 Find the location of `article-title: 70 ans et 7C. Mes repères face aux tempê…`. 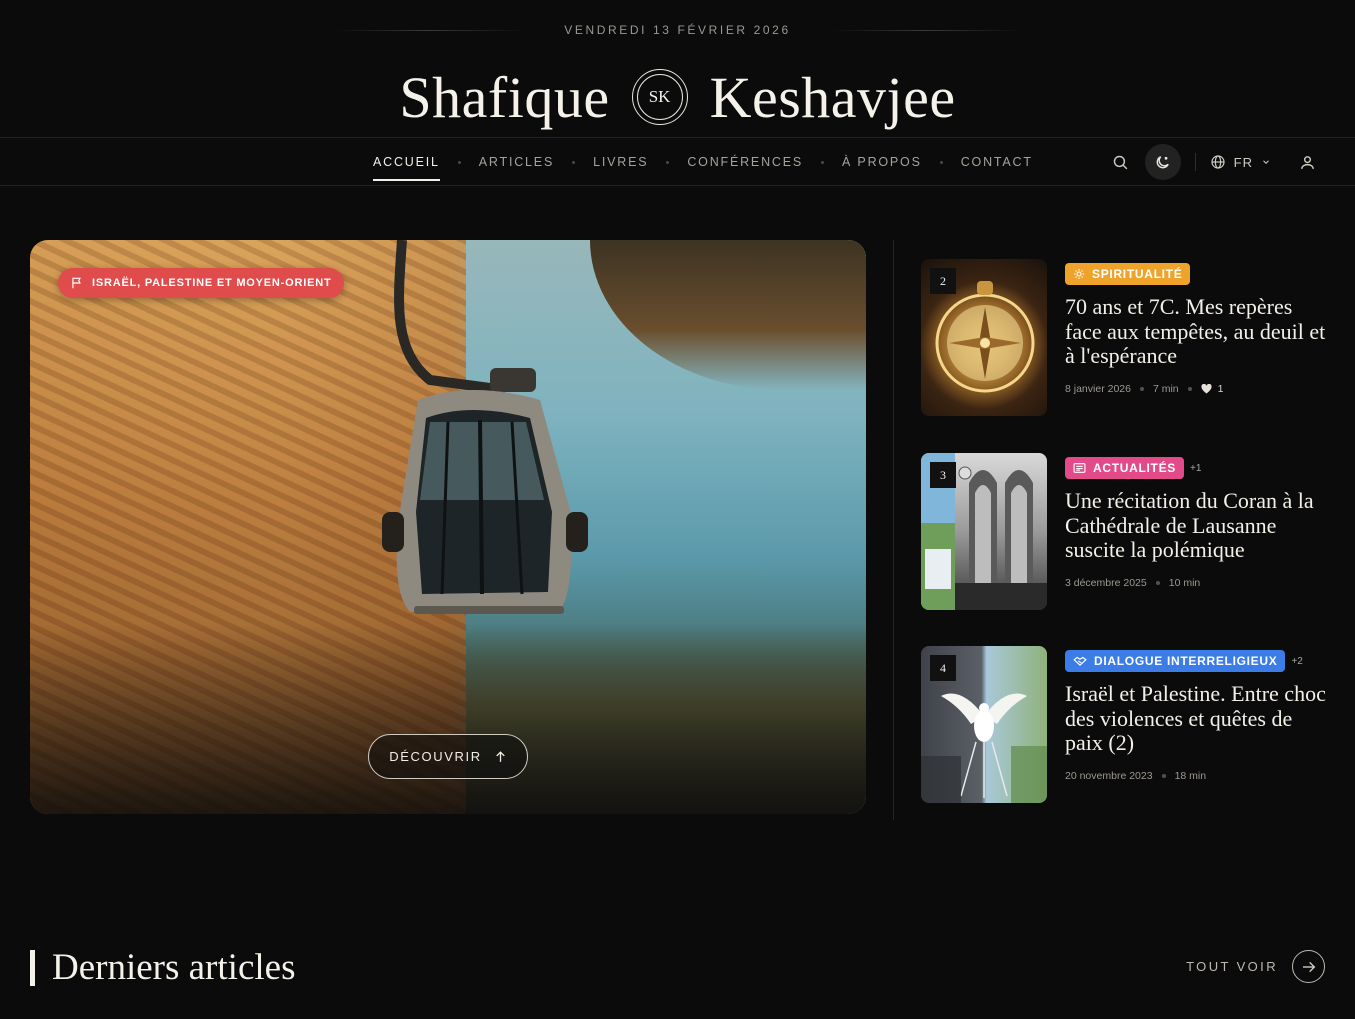

article-title: 70 ans et 7C. Mes repères face aux tempê… is located at coordinates (1198, 331).